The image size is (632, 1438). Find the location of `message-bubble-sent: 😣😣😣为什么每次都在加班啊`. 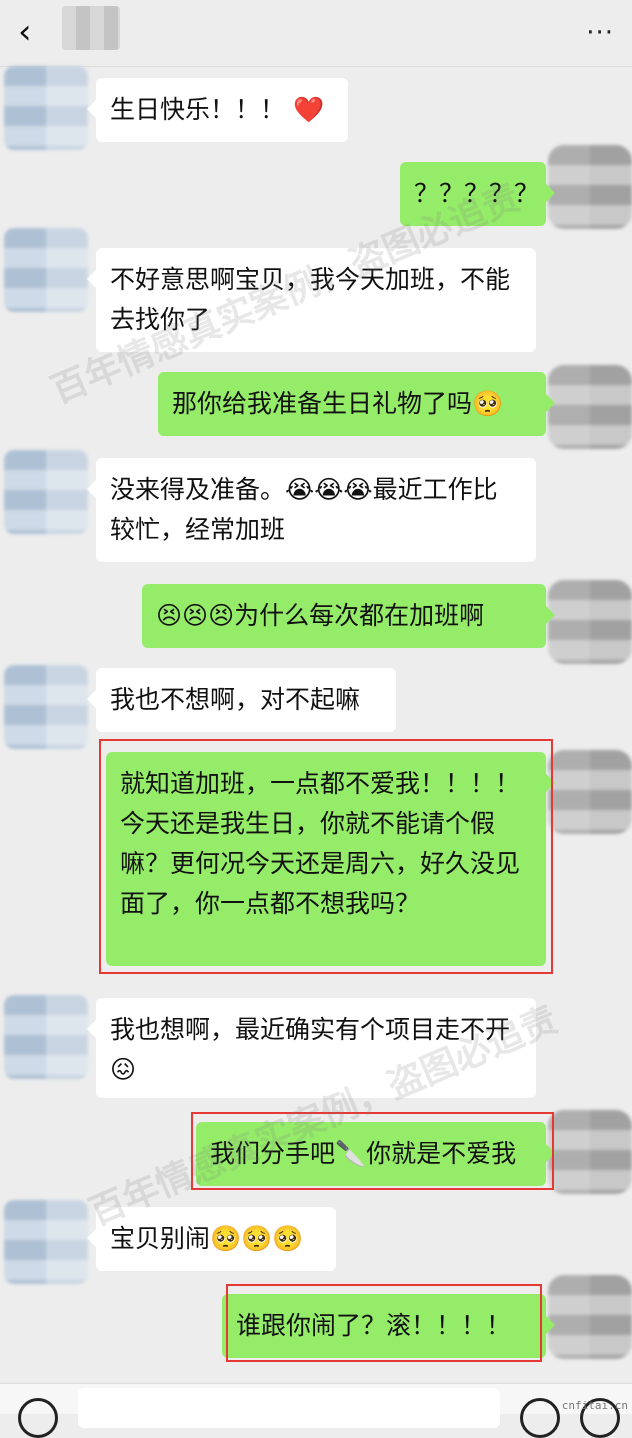

message-bubble-sent: 😣😣😣为什么每次都在加班啊 is located at coordinates (348, 616).